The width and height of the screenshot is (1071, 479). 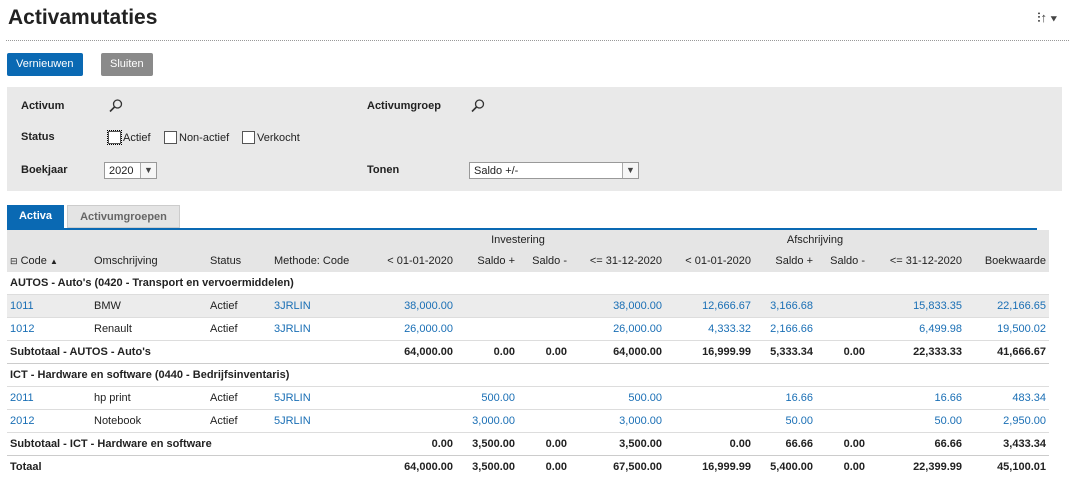 What do you see at coordinates (785, 306) in the screenshot?
I see `amount-link: 3,166.68` at bounding box center [785, 306].